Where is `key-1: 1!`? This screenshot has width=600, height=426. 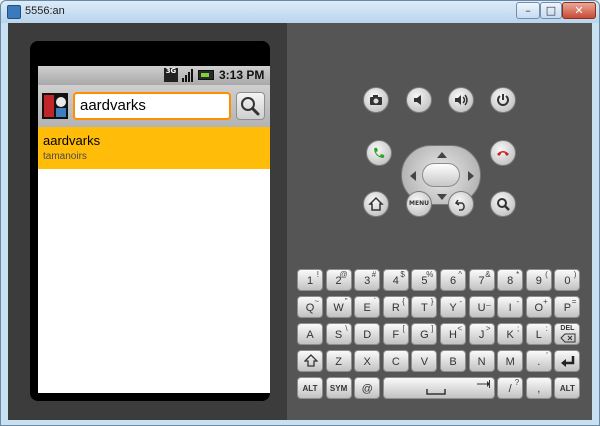
key-1: 1! is located at coordinates (310, 280).